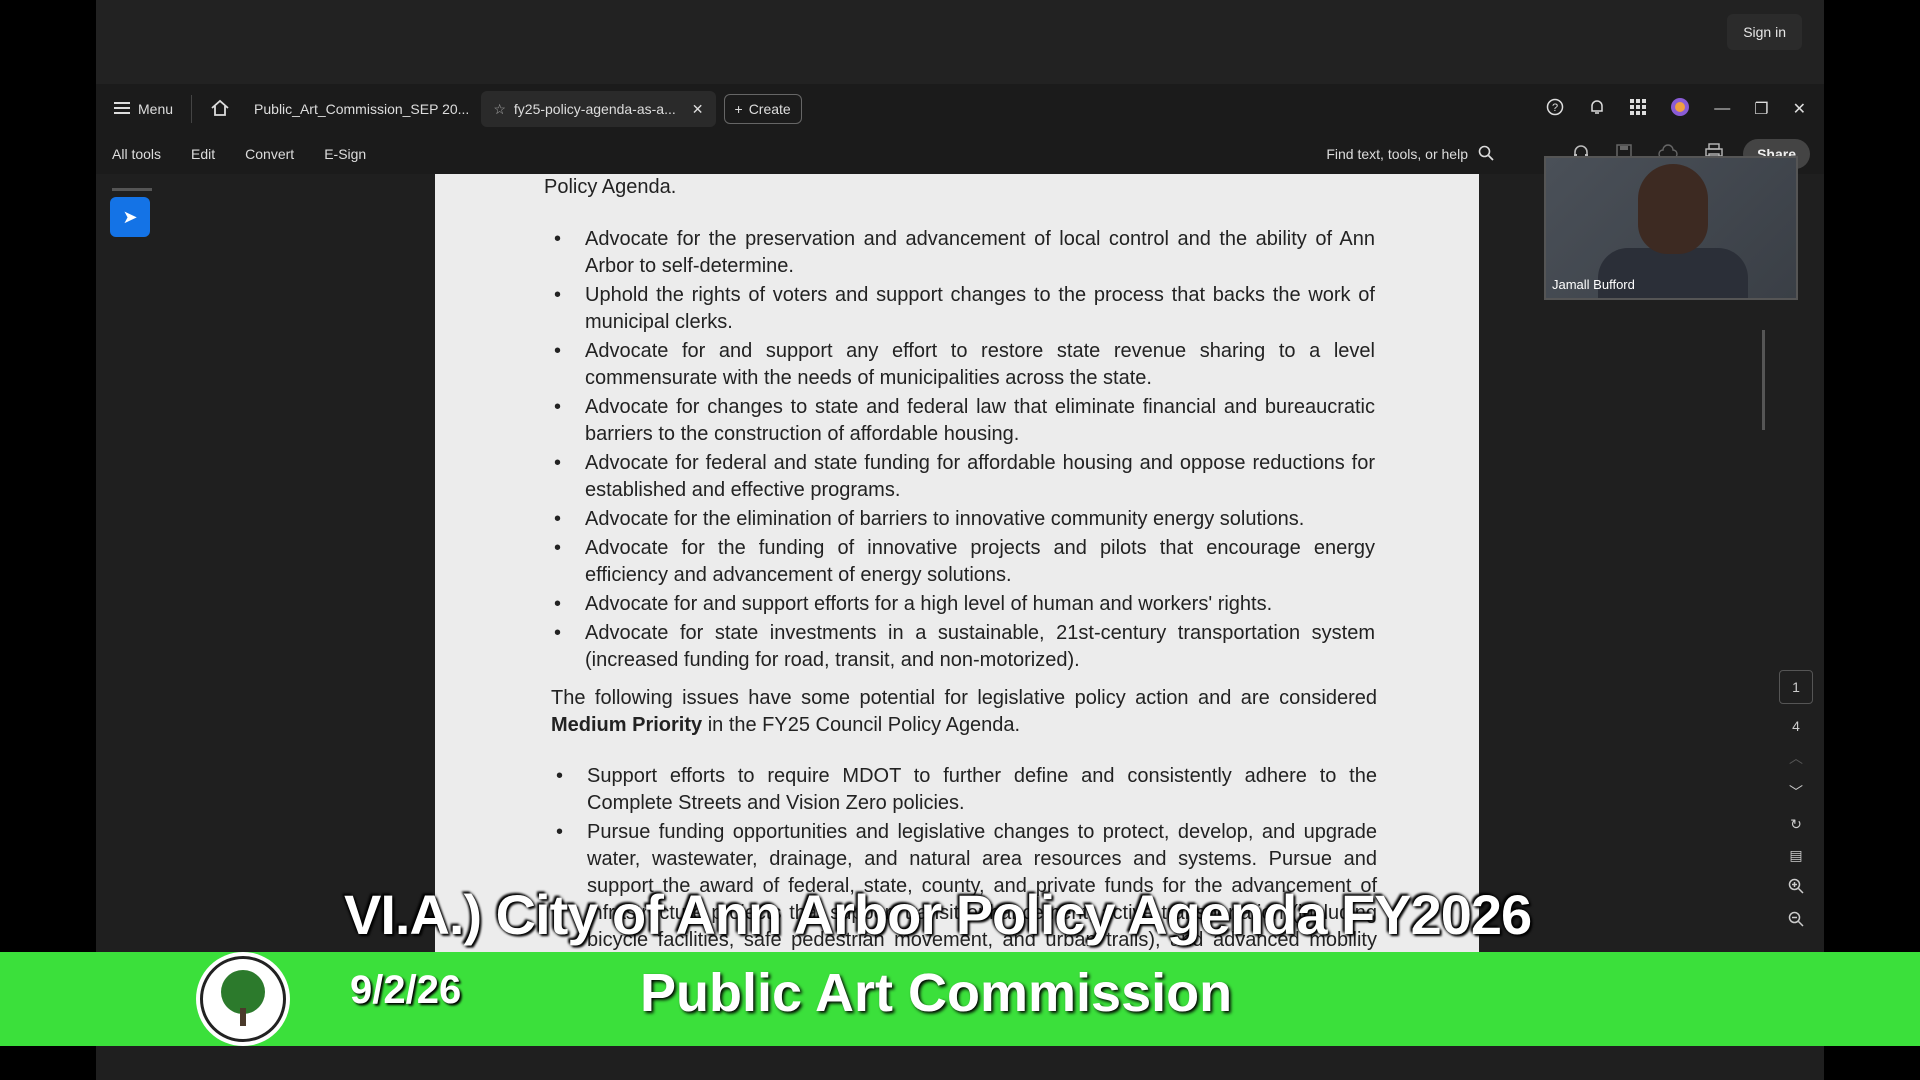  I want to click on menu-button: Menu, so click(143, 109).